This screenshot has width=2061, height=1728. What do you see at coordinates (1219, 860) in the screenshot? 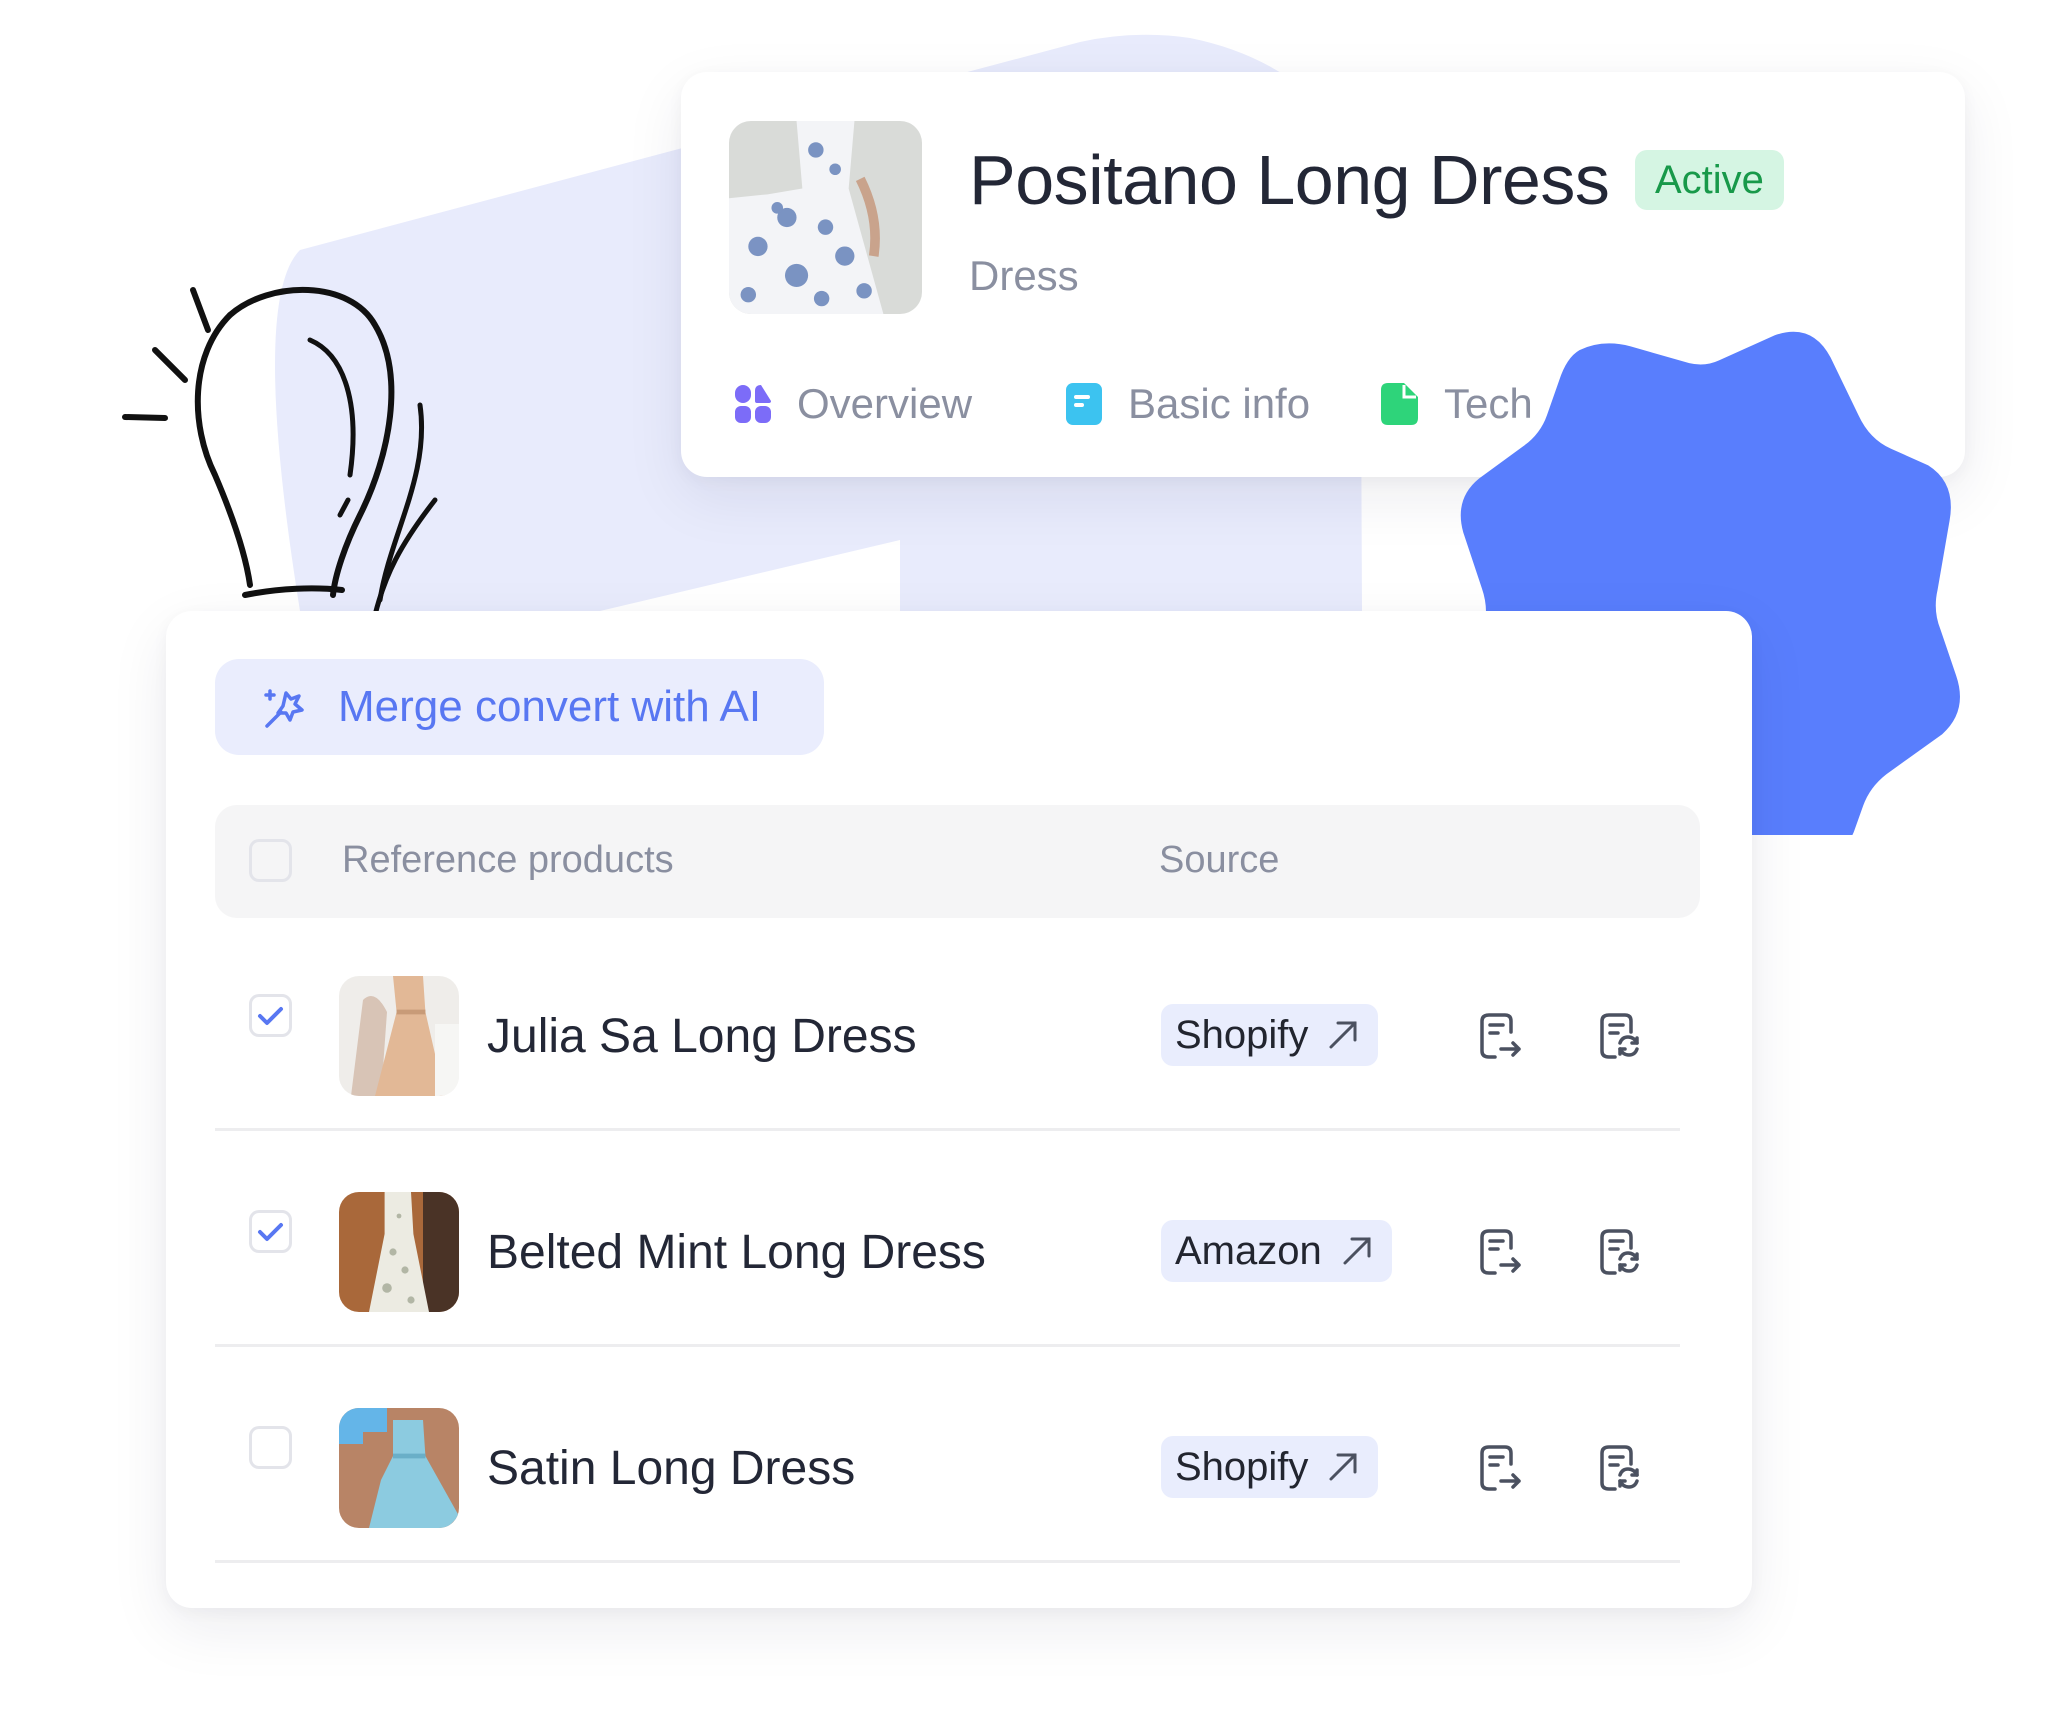
I see `column-header-source: Source` at bounding box center [1219, 860].